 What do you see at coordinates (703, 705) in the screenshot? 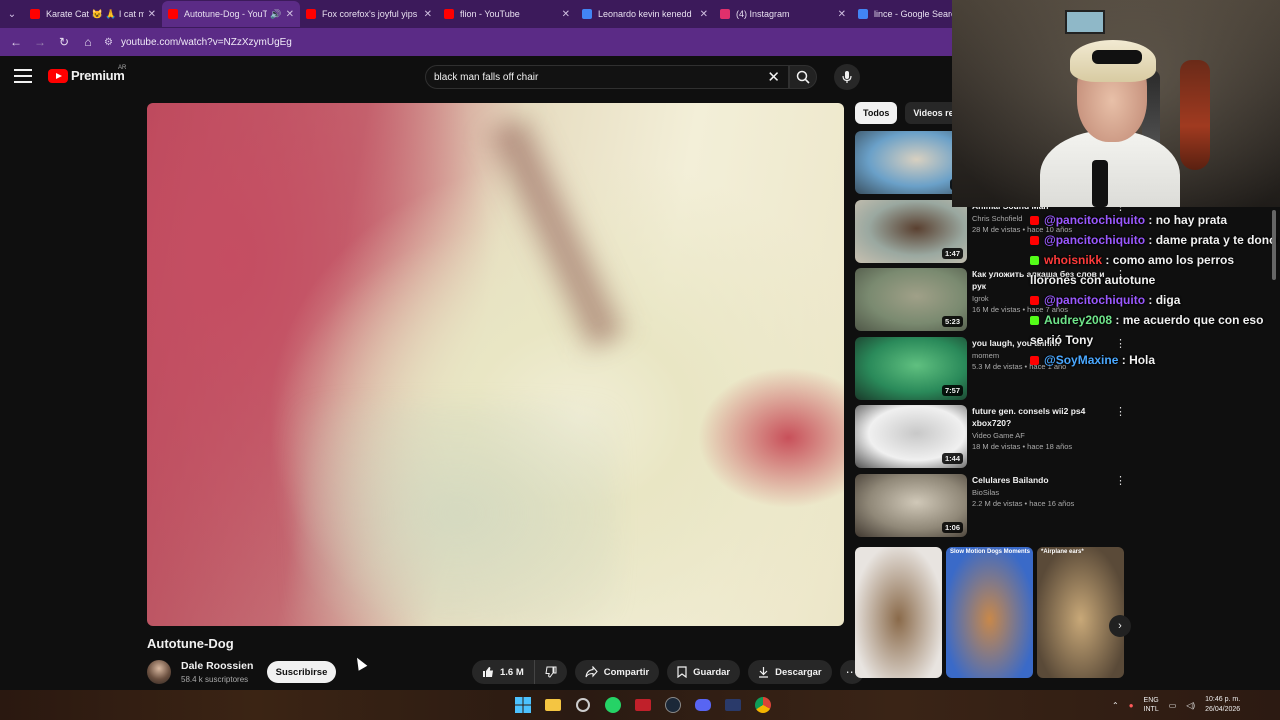
I see `discord-icon` at bounding box center [703, 705].